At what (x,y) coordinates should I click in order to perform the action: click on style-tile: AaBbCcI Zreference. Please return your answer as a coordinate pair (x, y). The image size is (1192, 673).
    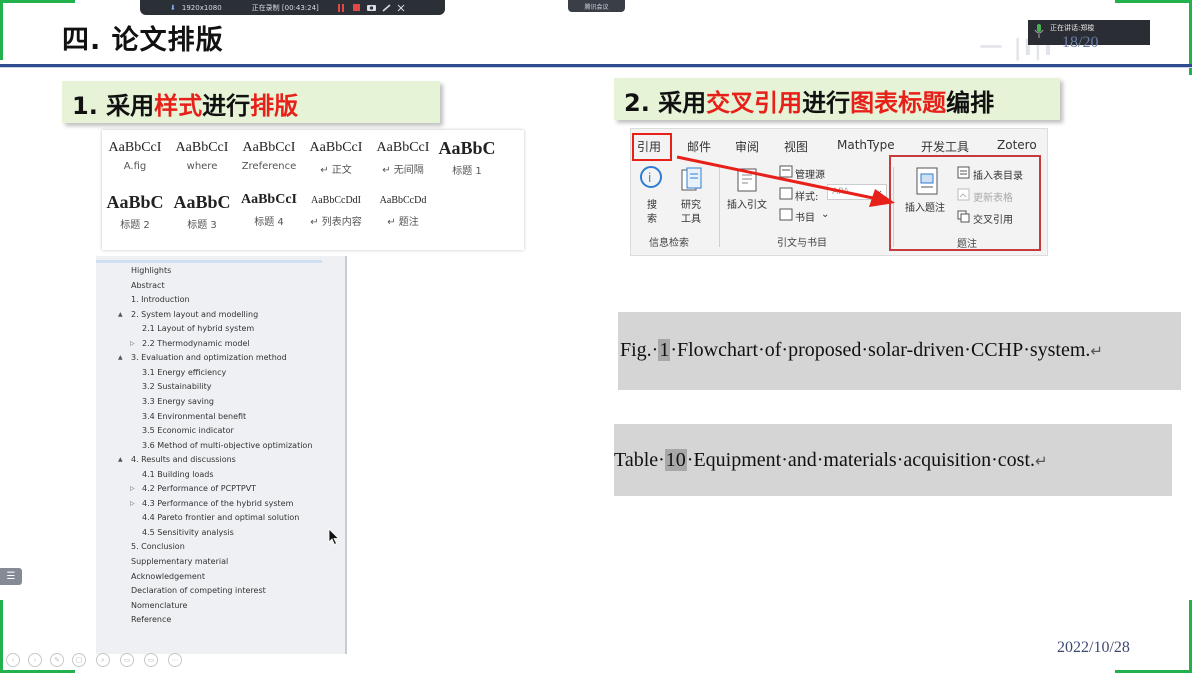
    Looking at the image, I should click on (269, 156).